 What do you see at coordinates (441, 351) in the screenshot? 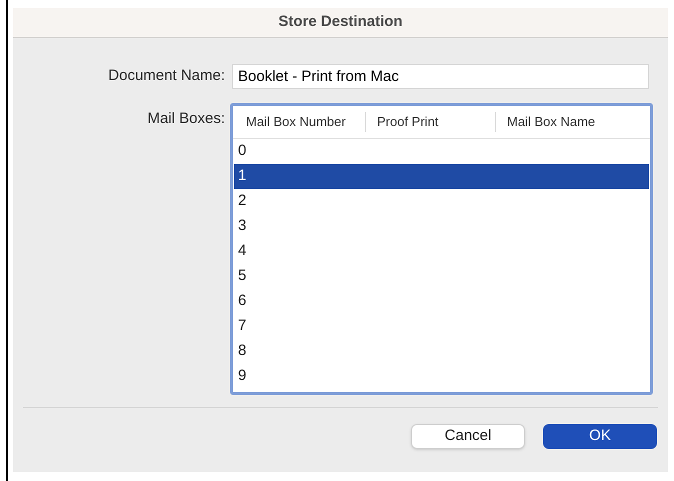
I see `table-row: 8` at bounding box center [441, 351].